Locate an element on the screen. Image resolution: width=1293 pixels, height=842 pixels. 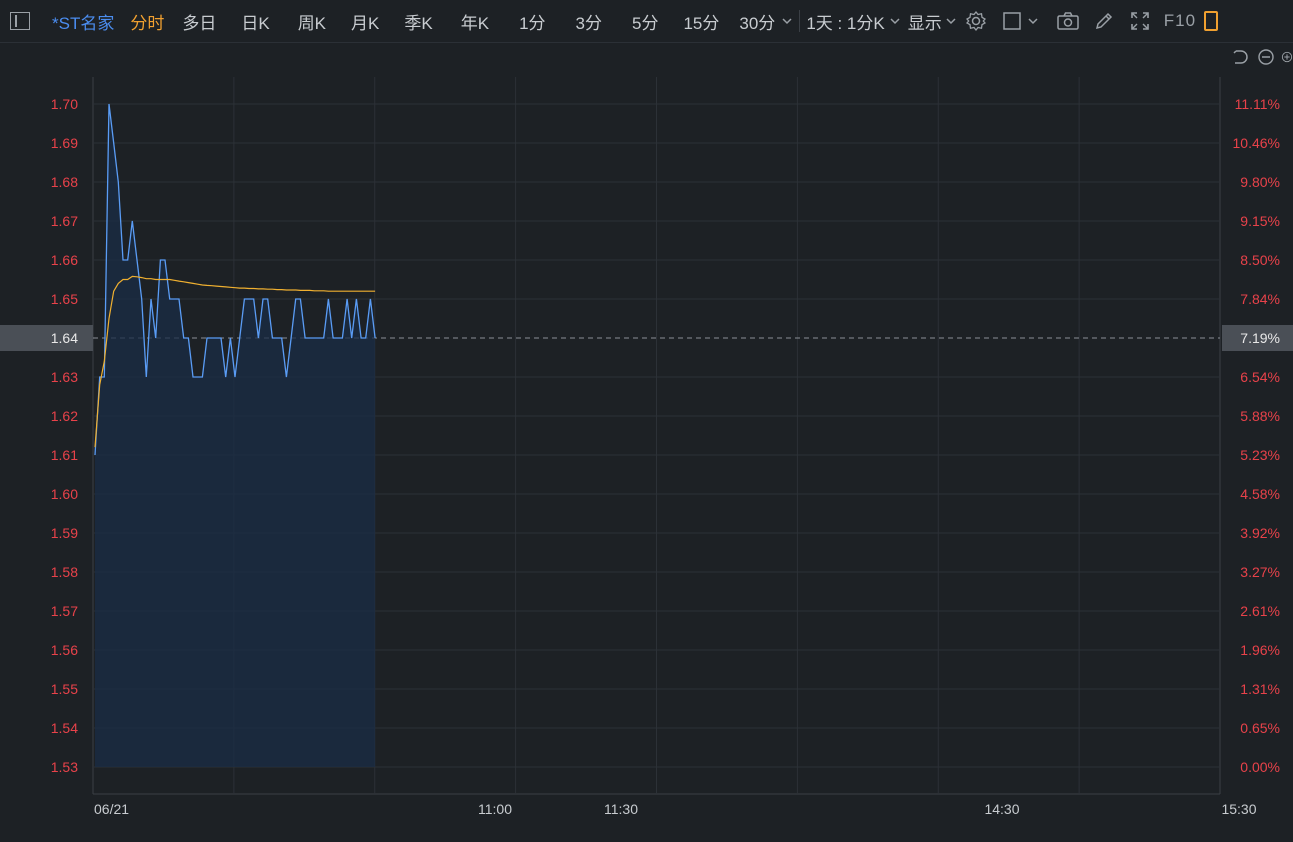
left-axis-tick: 1.70 is located at coordinates (64, 104).